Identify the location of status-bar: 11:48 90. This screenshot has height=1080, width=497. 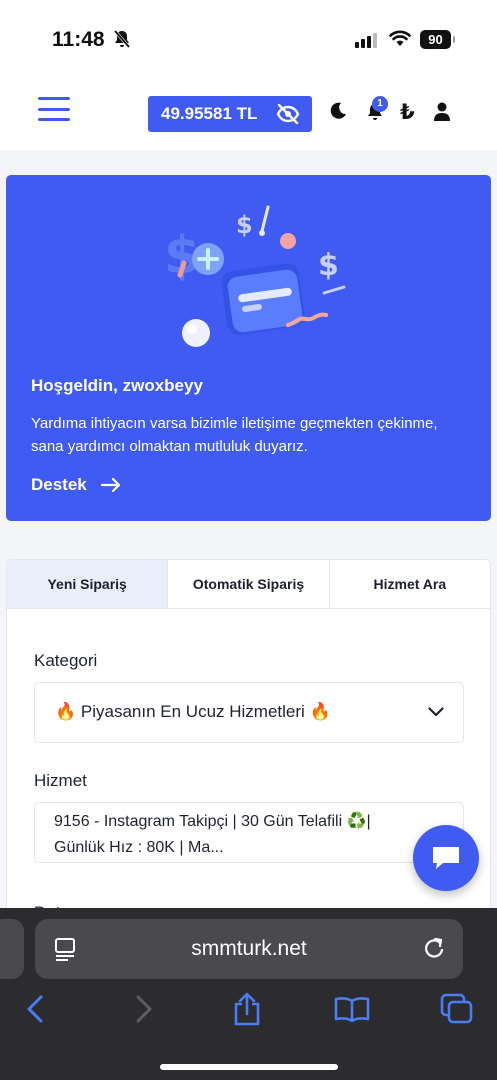
(248, 40).